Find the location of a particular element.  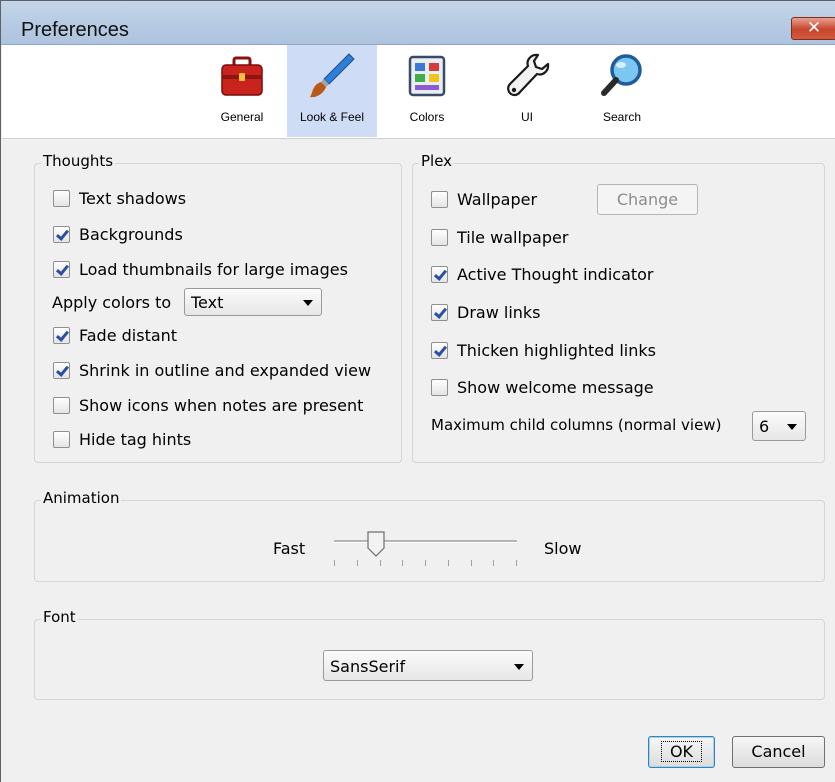

shrink-outline-option: Shrink in outline and expanded view is located at coordinates (212, 370).